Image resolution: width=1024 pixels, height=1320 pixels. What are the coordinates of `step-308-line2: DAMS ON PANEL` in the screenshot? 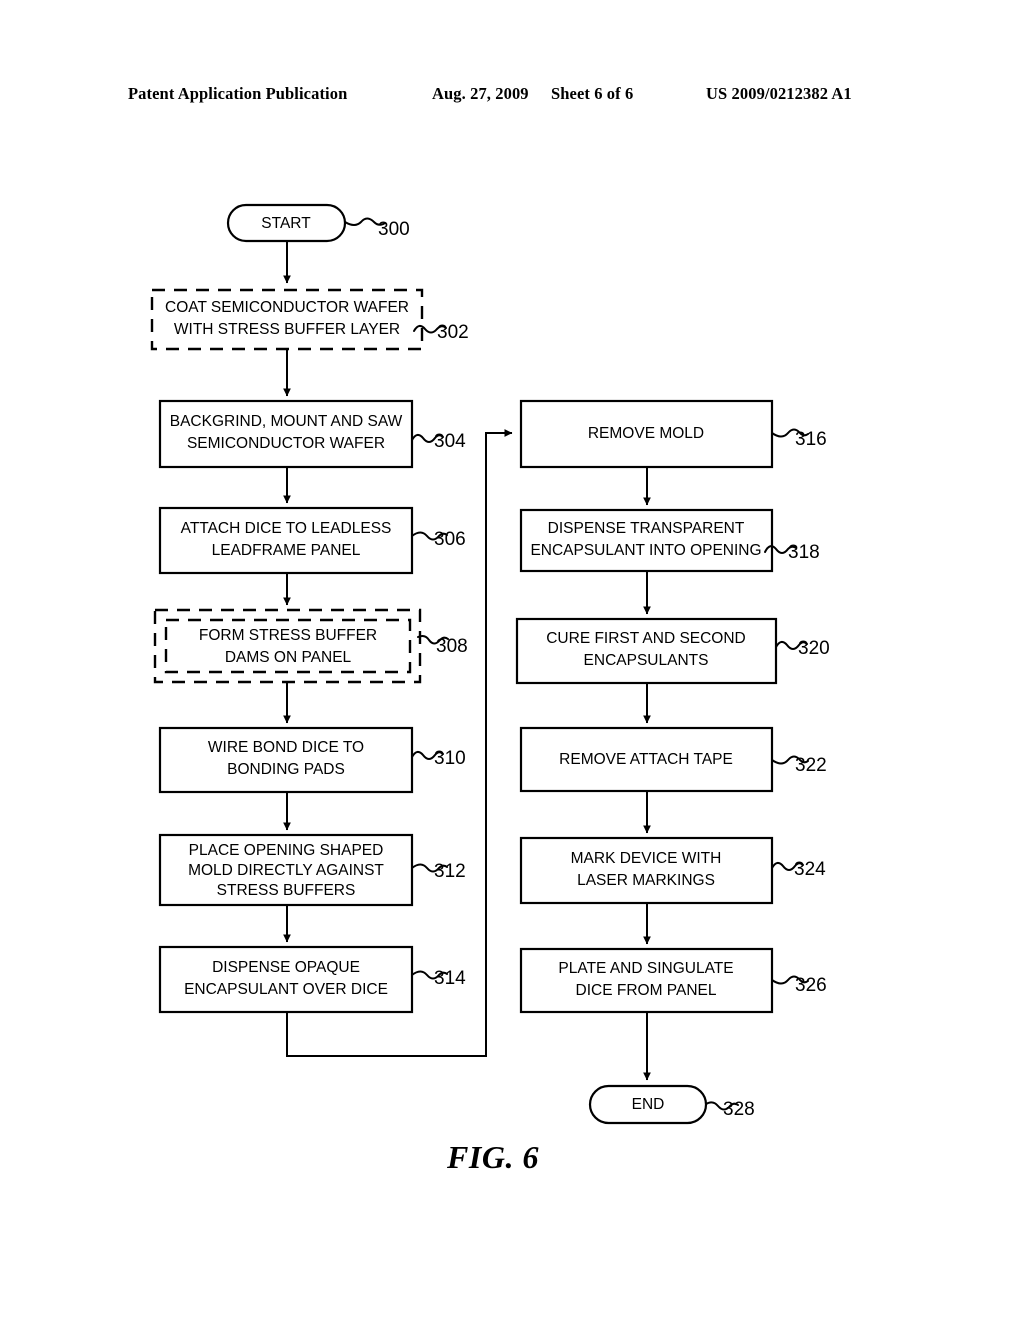 It's located at (288, 657).